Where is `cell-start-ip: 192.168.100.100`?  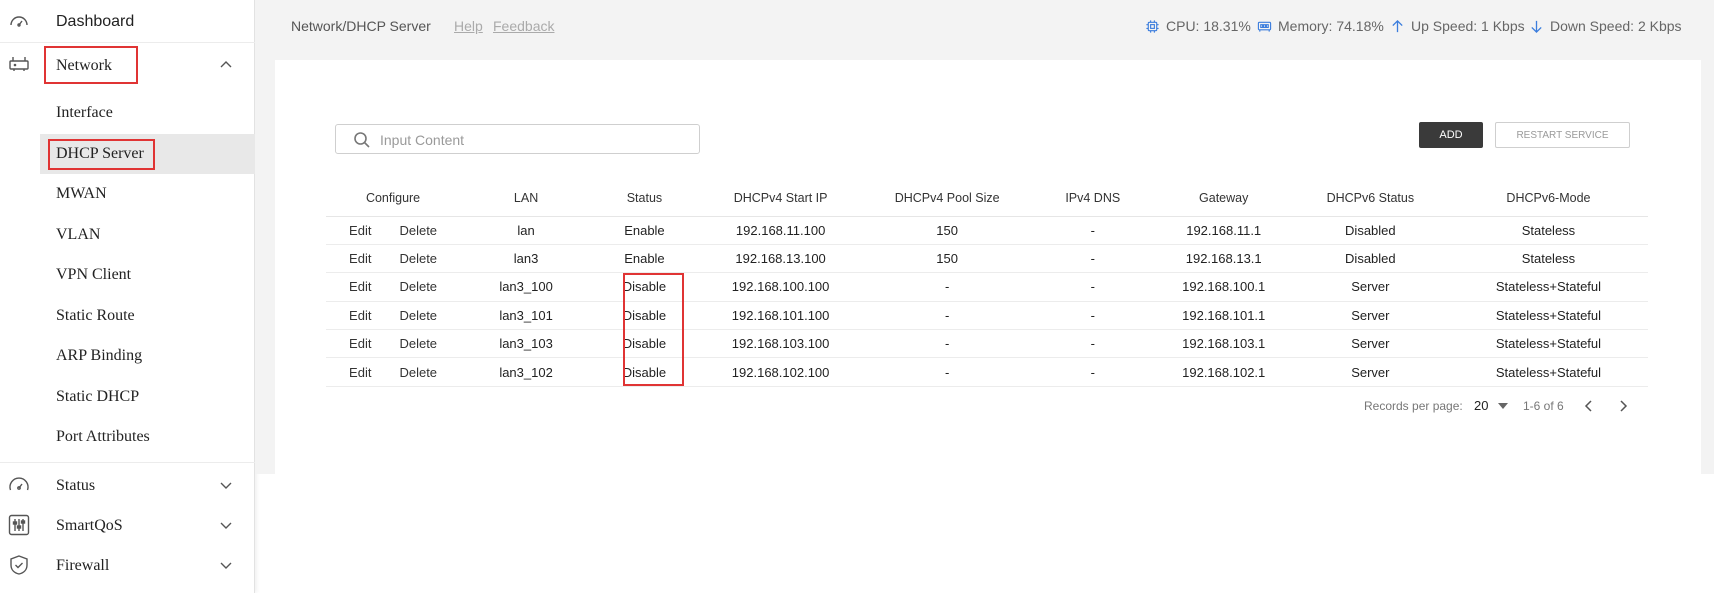 cell-start-ip: 192.168.100.100 is located at coordinates (780, 287).